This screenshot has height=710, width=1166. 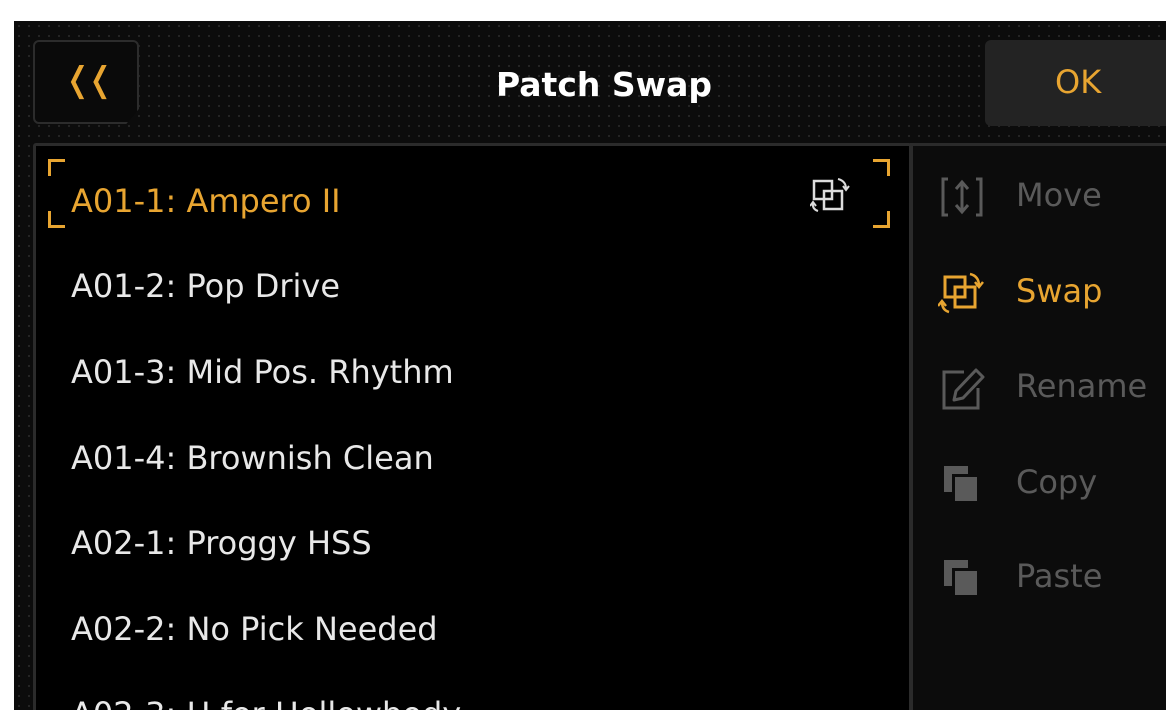 I want to click on swap-marker-icon, so click(x=830, y=195).